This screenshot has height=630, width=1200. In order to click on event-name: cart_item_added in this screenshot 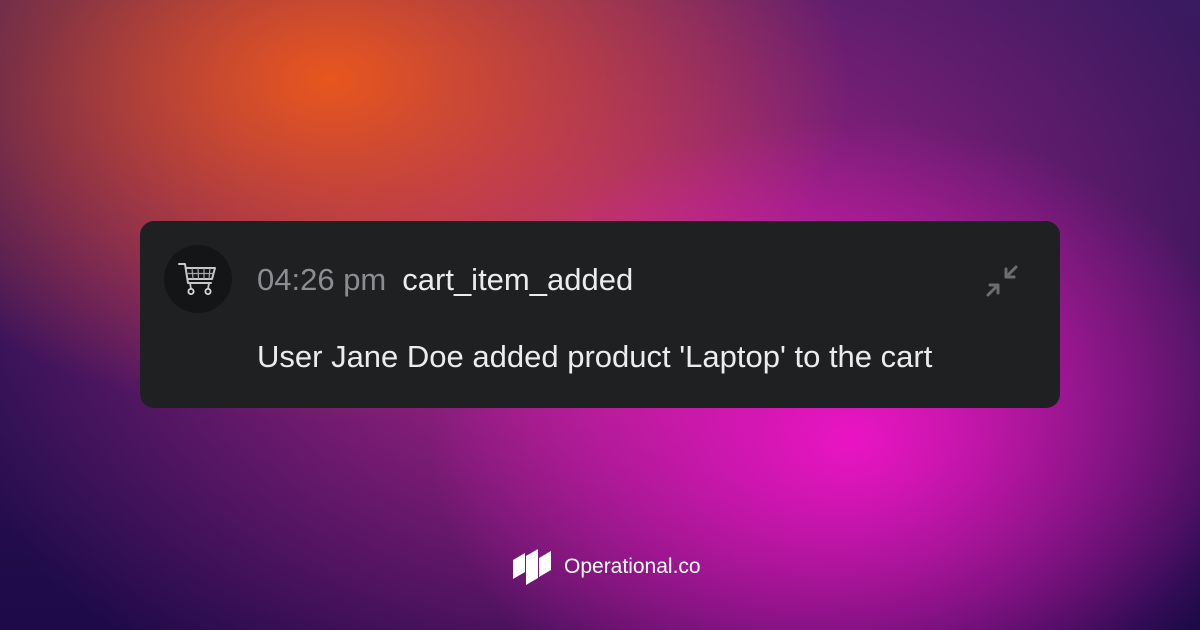, I will do `click(518, 279)`.